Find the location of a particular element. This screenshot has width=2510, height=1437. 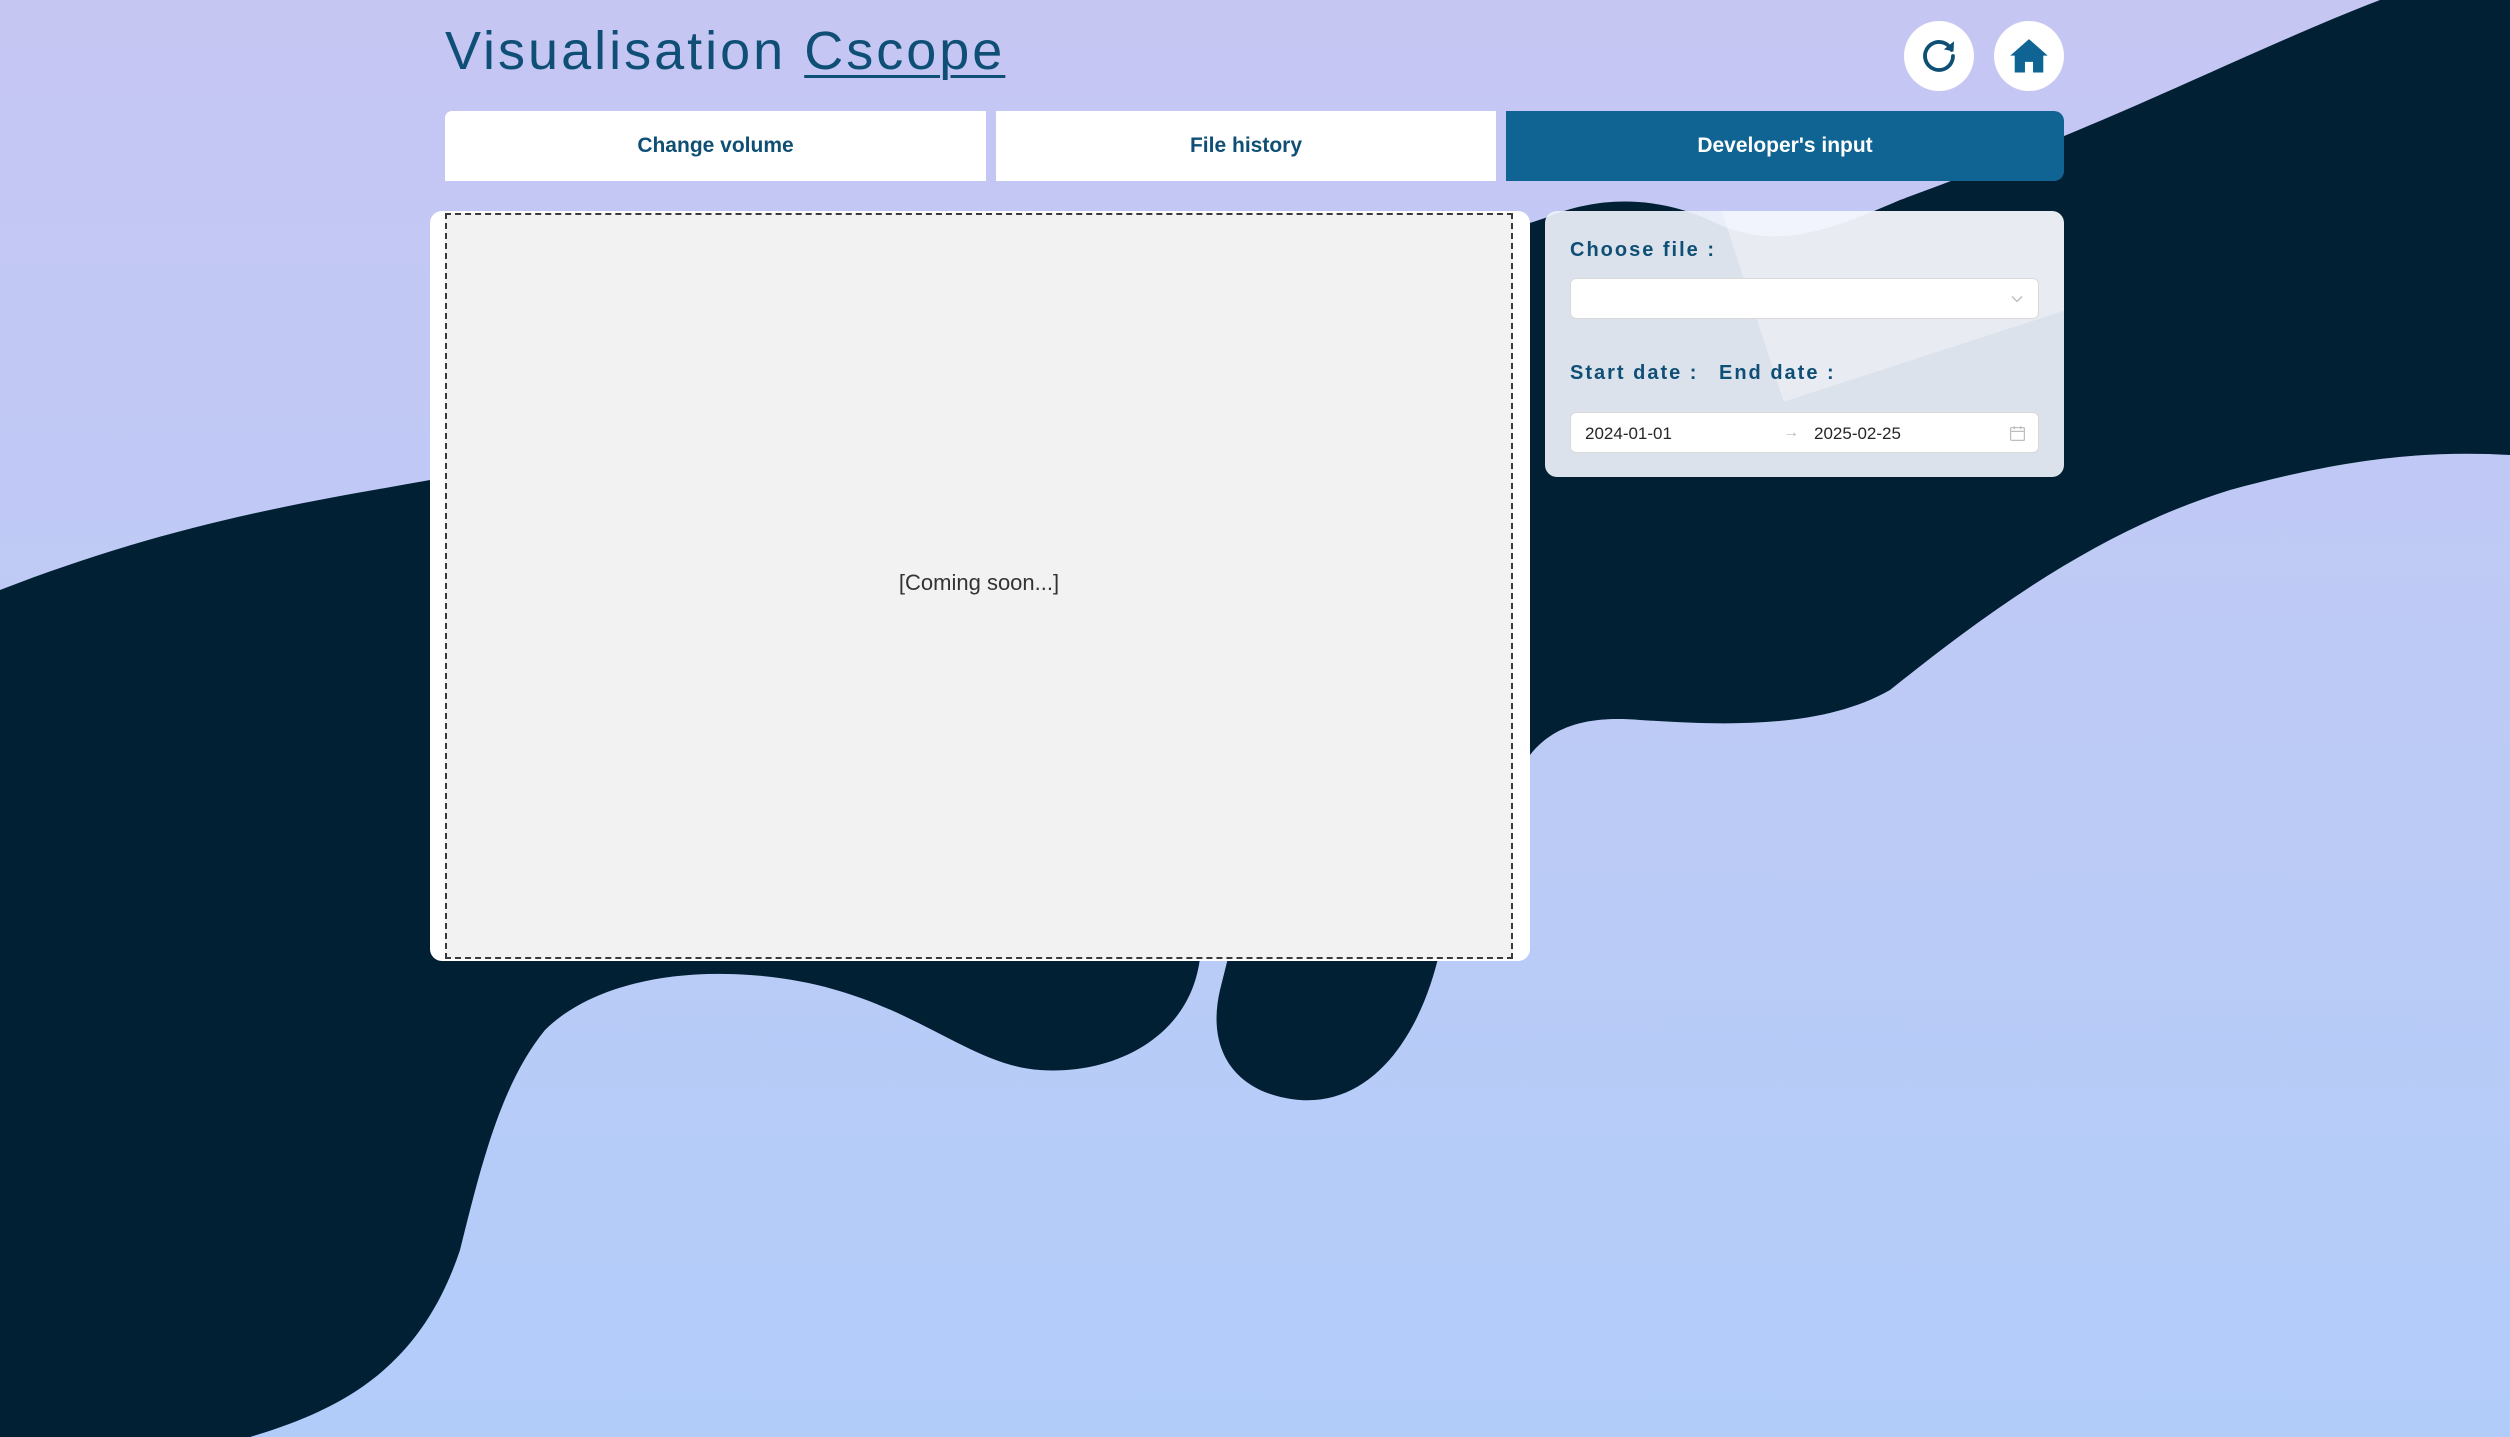

file-select is located at coordinates (1804, 298).